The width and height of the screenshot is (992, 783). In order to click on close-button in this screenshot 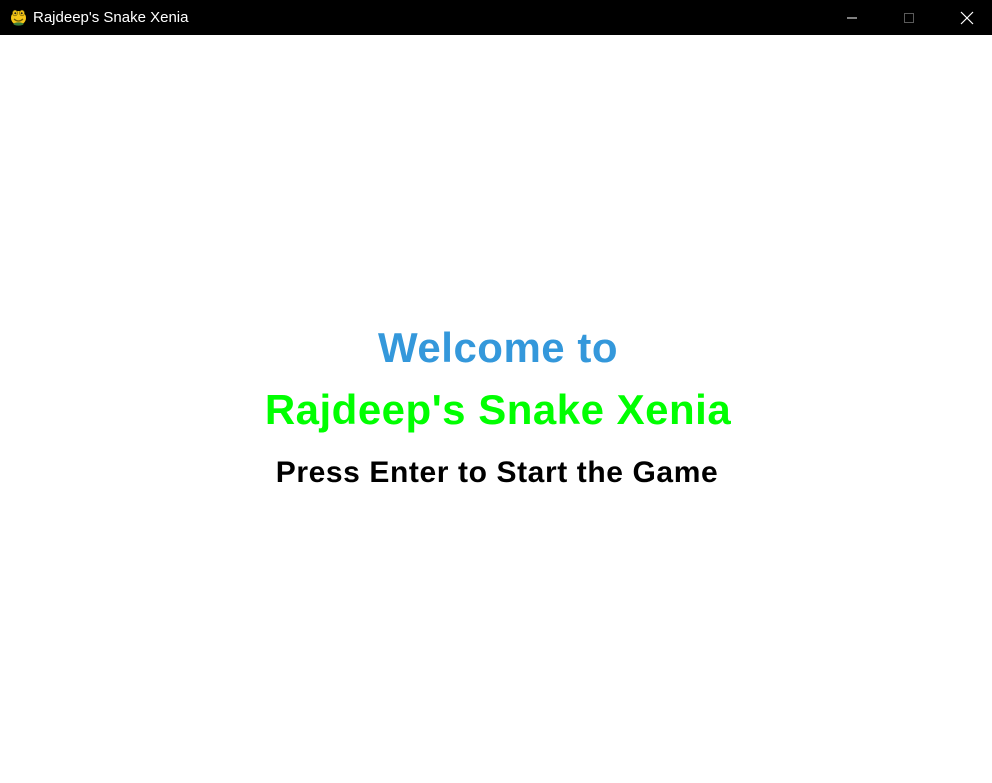, I will do `click(965, 17)`.